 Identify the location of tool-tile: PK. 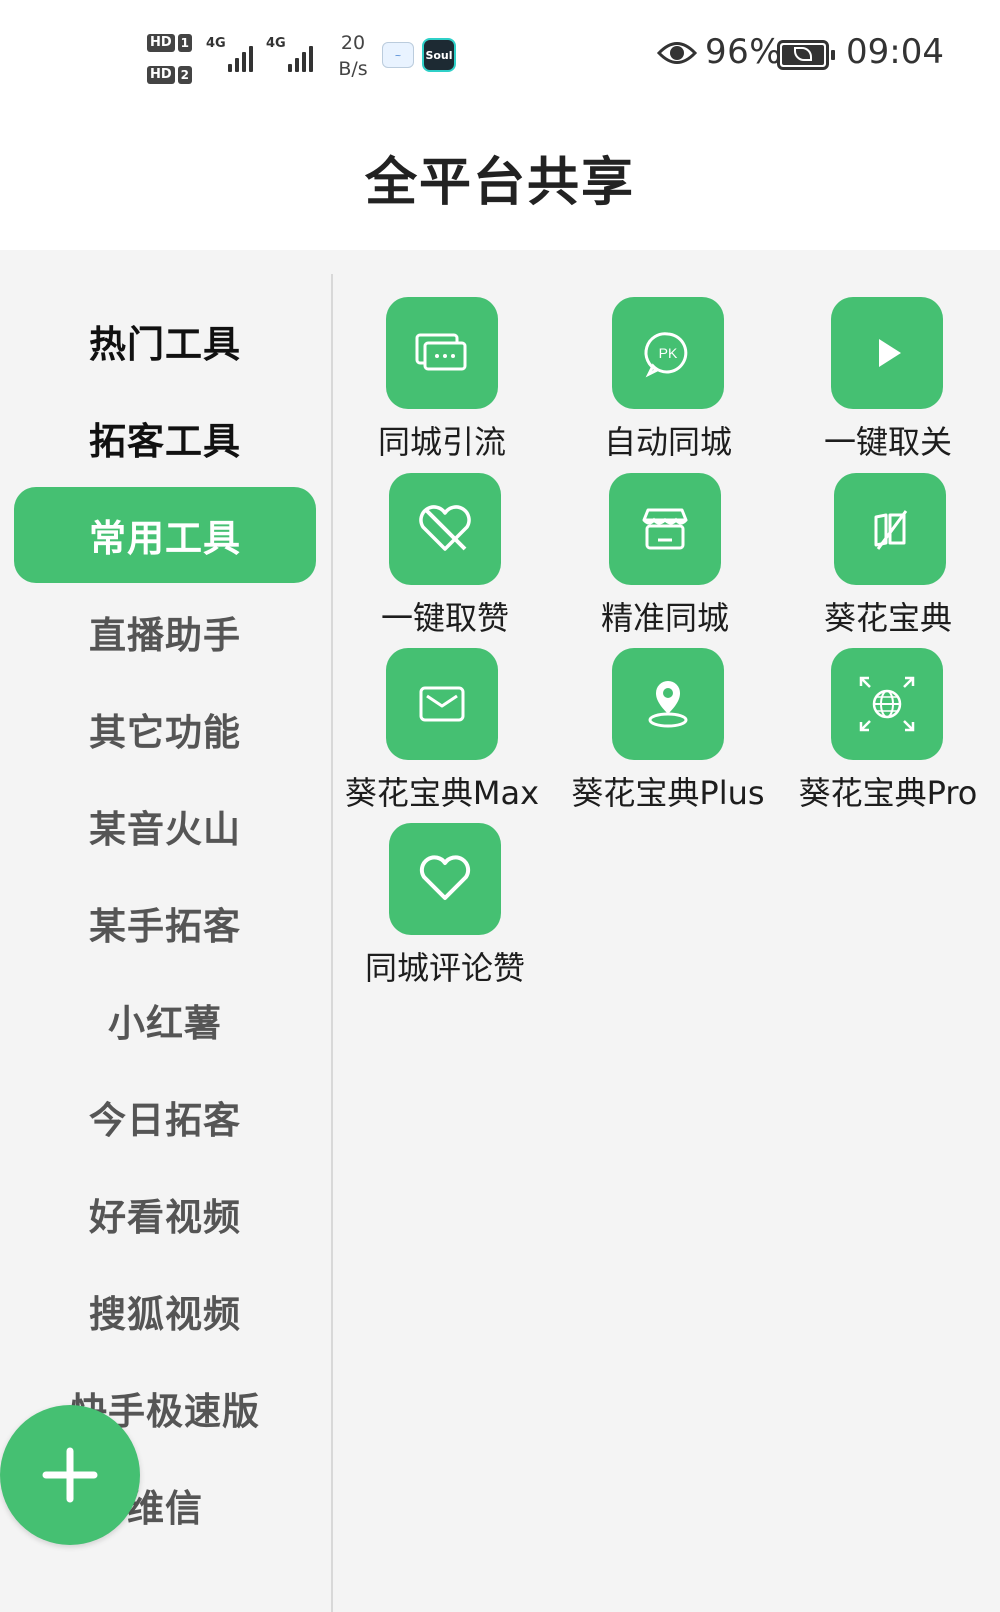
(668, 353).